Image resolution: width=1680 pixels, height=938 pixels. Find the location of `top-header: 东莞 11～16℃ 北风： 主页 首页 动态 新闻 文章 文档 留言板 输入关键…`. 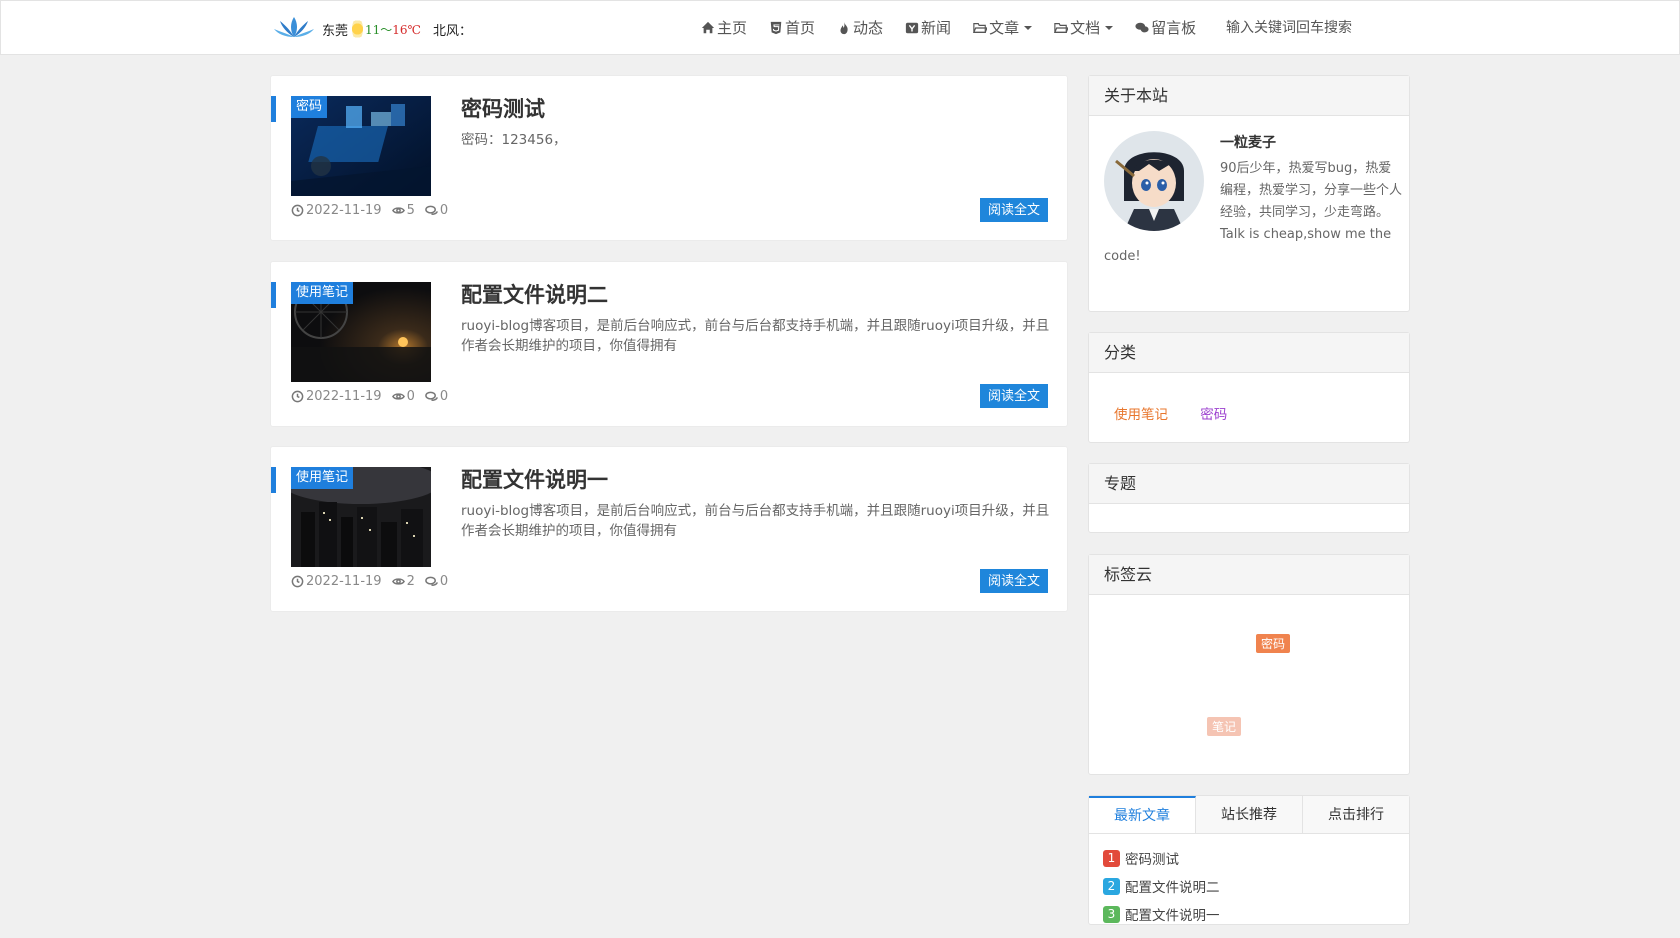

top-header: 东莞 11～16℃ 北风： 主页 首页 动态 新闻 文章 文档 留言板 输入关键… is located at coordinates (840, 27).